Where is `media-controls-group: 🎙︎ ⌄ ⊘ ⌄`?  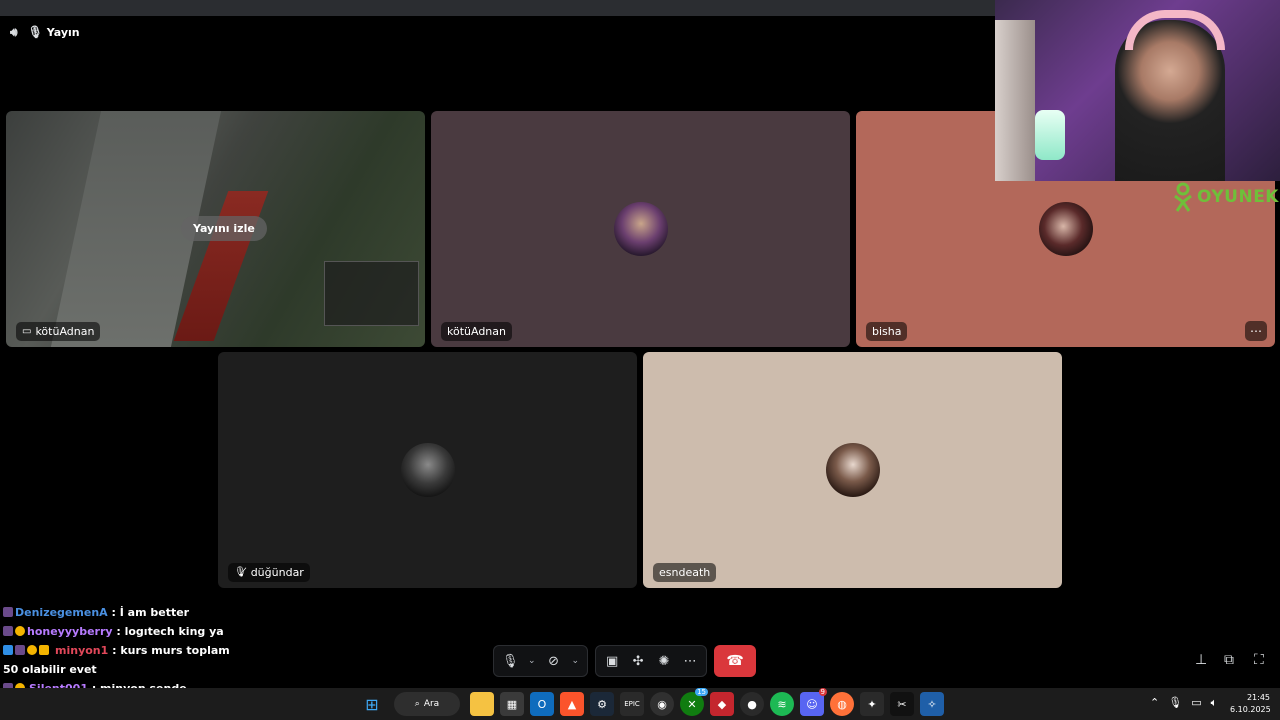 media-controls-group: 🎙︎ ⌄ ⊘ ⌄ is located at coordinates (541, 661).